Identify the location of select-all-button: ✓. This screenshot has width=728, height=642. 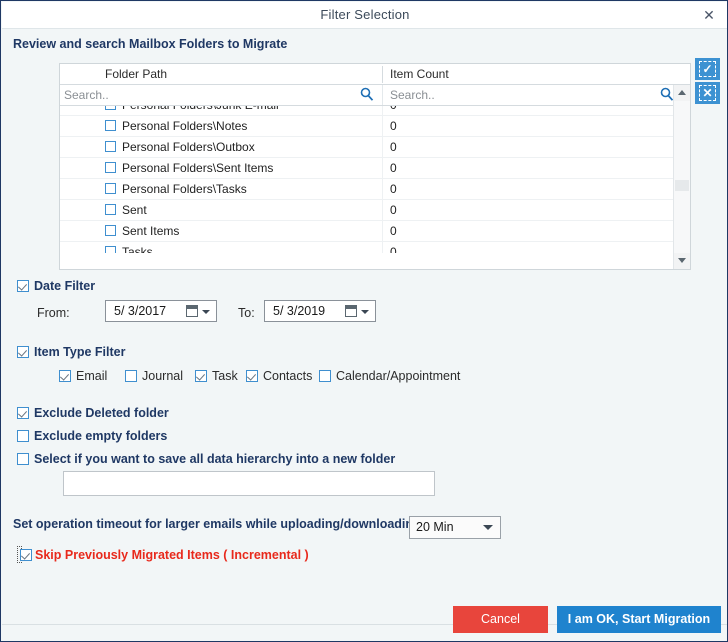
(707, 69).